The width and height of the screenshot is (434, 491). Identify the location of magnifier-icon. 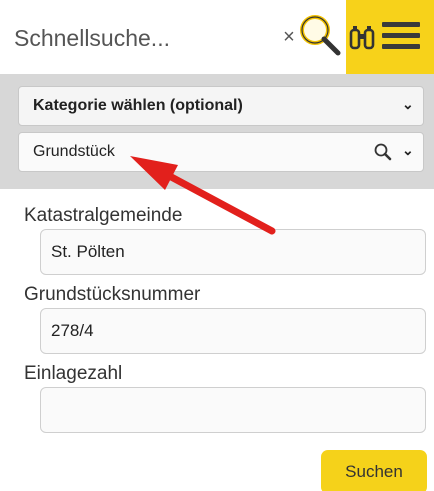
(320, 35).